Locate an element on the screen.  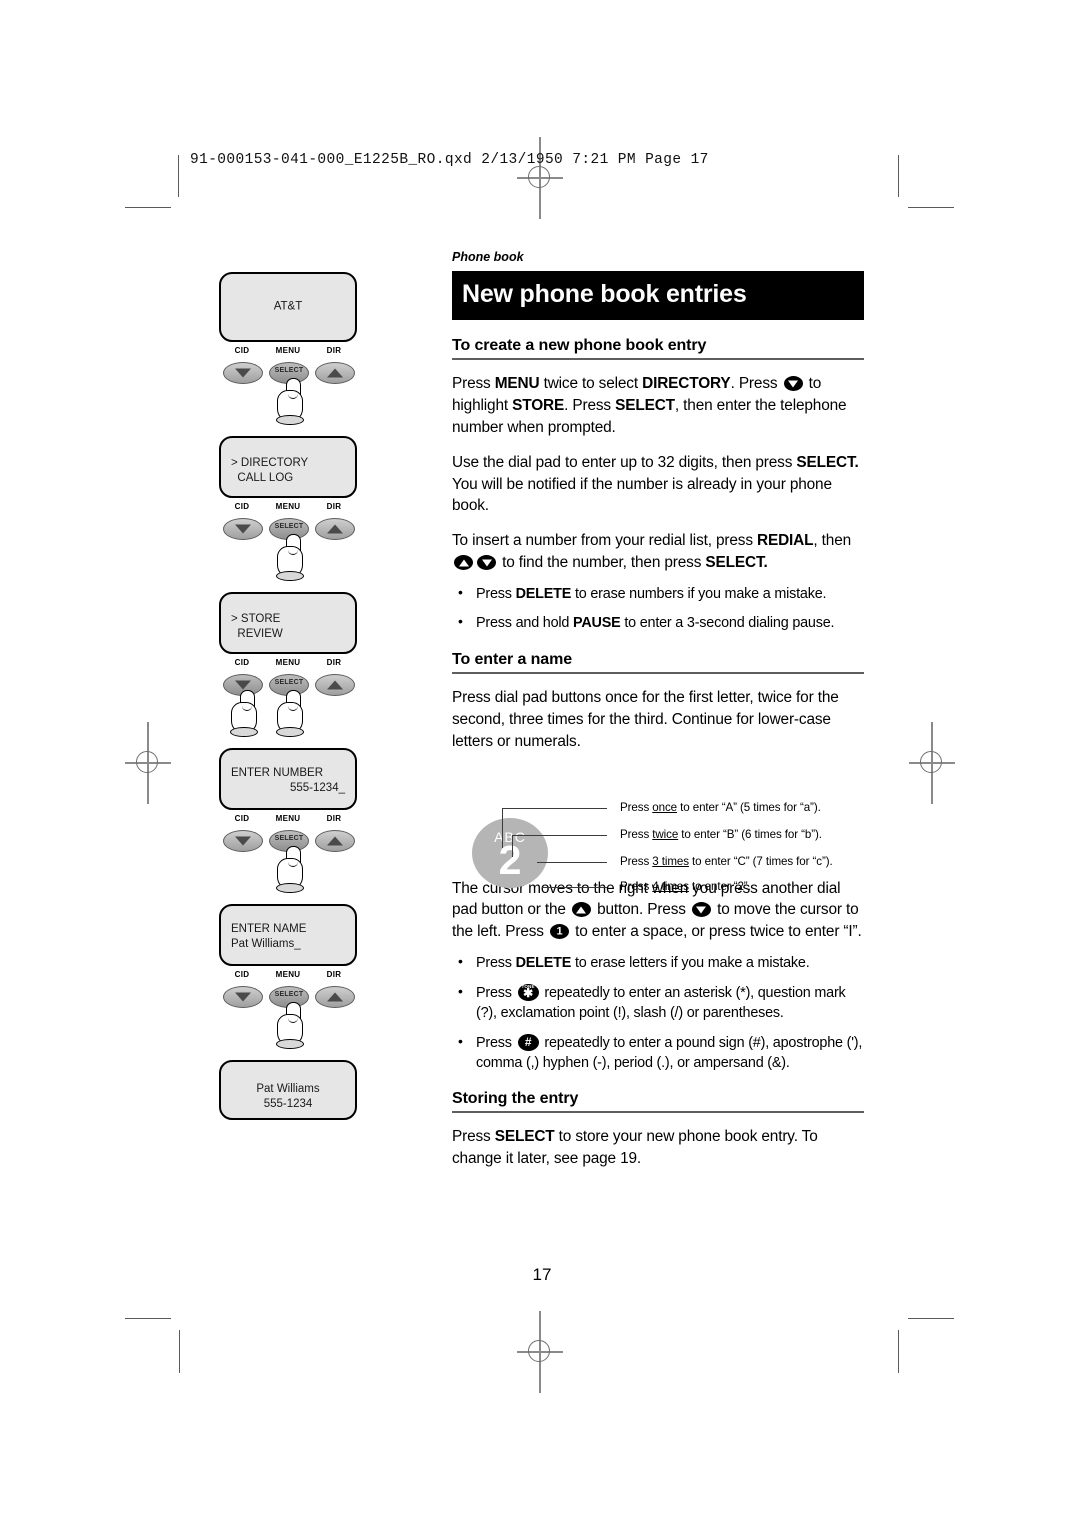
entered-name-value: Pat Williams_ is located at coordinates (266, 944).